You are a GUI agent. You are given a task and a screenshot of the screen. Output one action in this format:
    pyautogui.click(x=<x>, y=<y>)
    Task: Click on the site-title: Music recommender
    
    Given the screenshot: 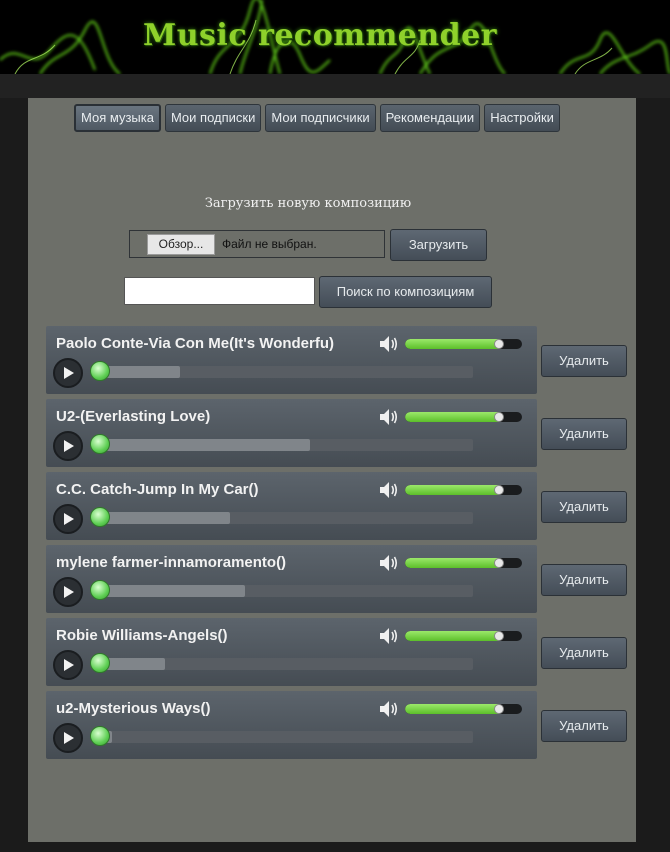 What is the action you would take?
    pyautogui.click(x=320, y=35)
    